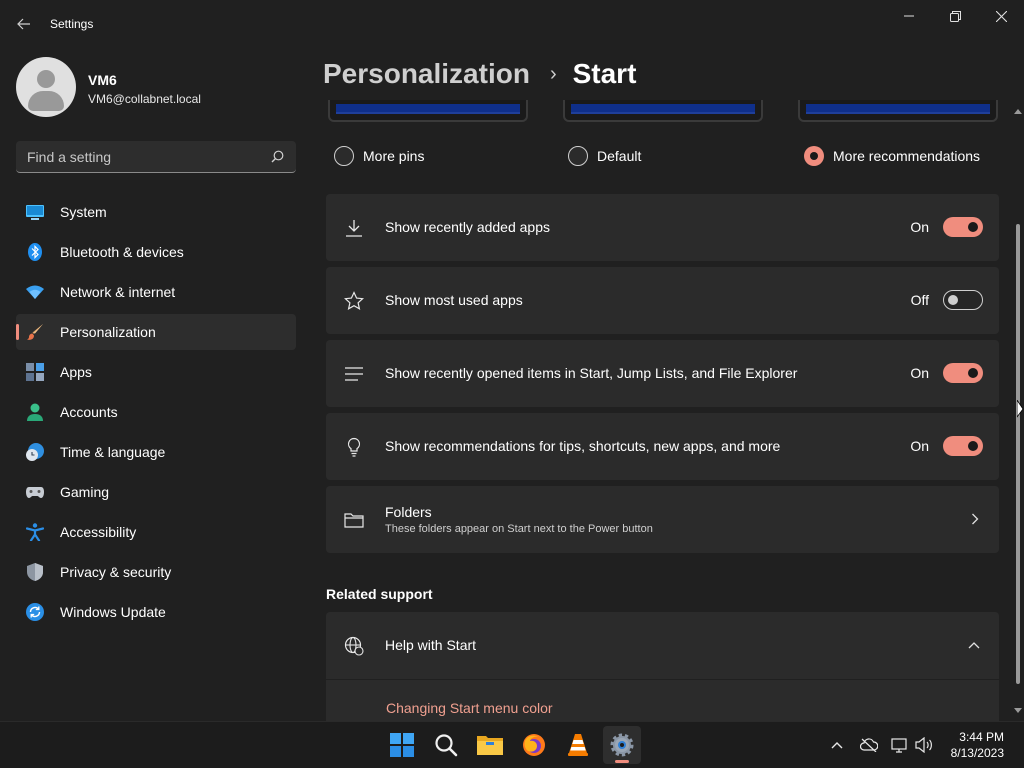 The width and height of the screenshot is (1024, 768). I want to click on radio-default: Default, so click(604, 156).